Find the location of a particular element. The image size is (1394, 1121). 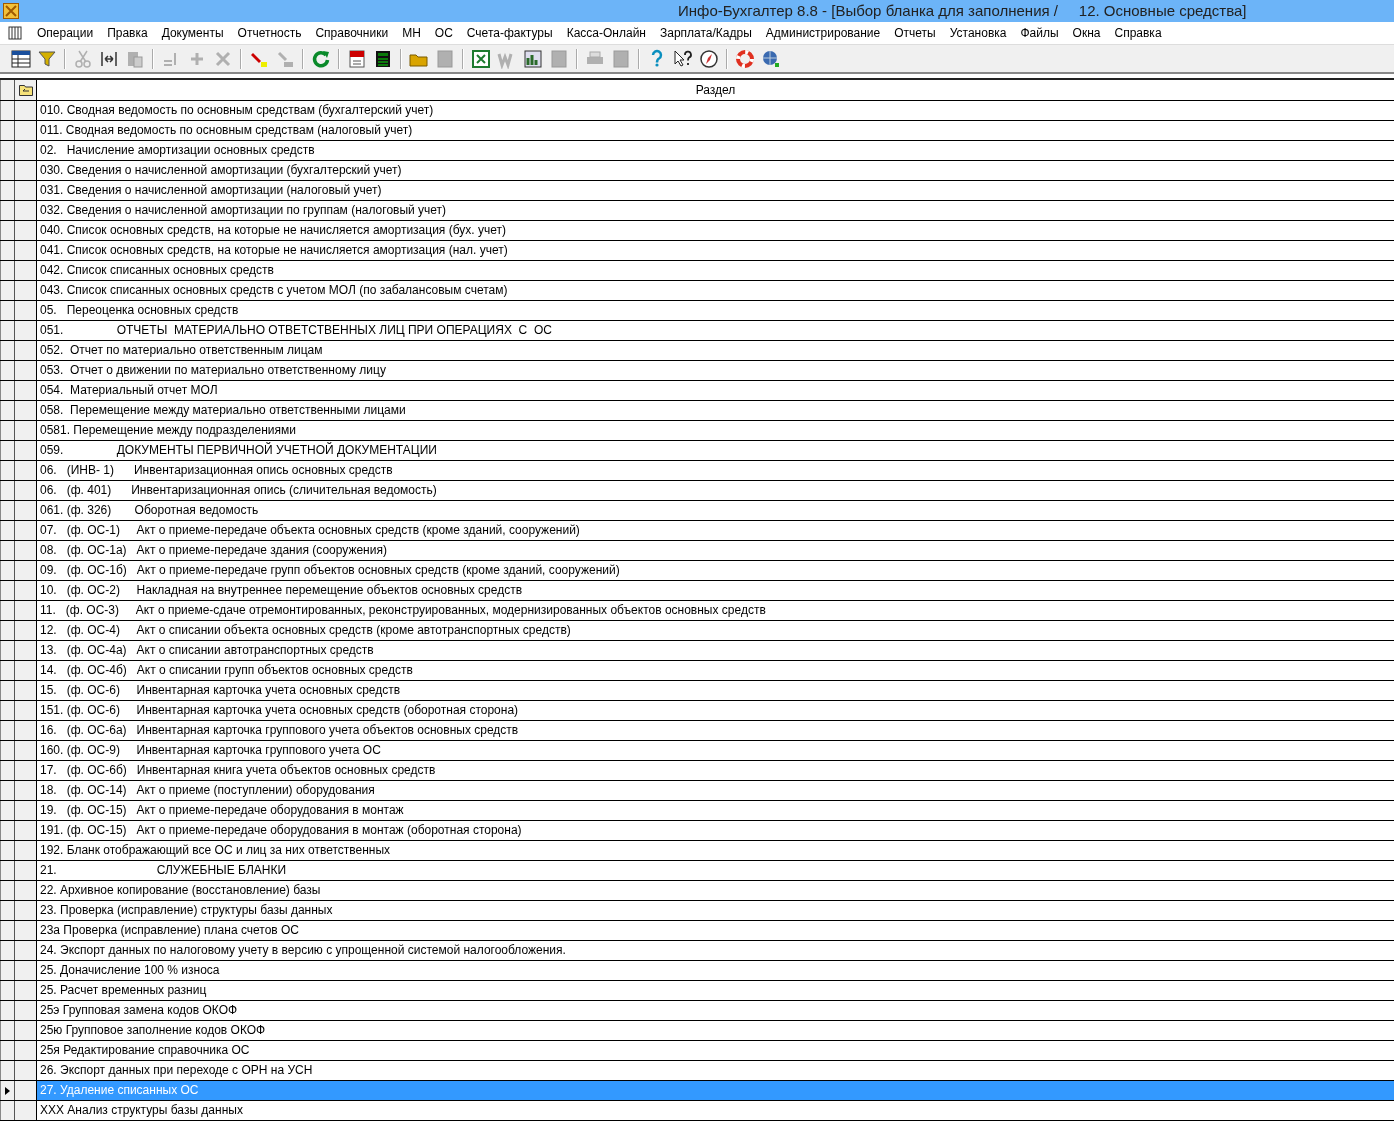

menu-item: МН is located at coordinates (411, 33).